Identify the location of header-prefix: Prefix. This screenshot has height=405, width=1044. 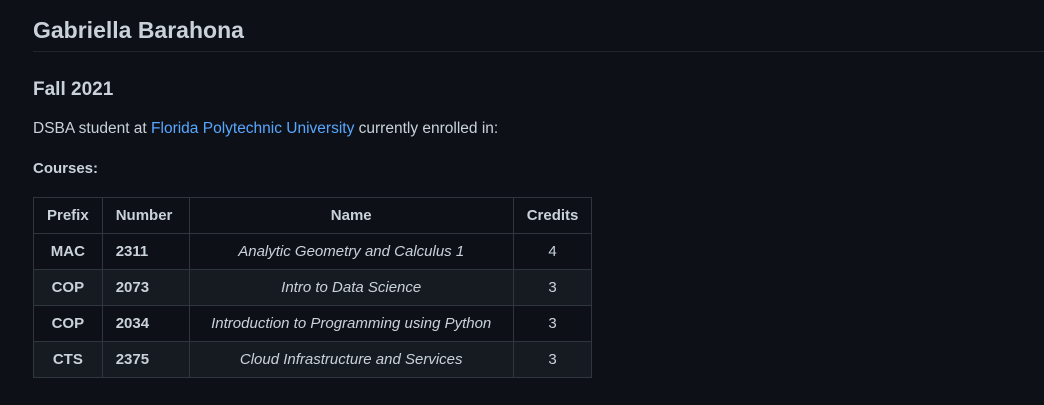
(68, 215).